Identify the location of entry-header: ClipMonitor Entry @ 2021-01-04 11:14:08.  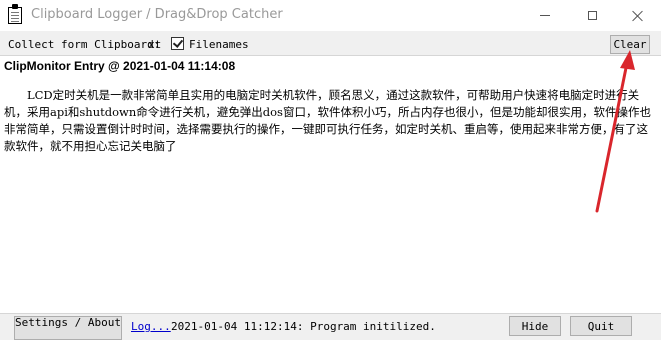
(120, 66).